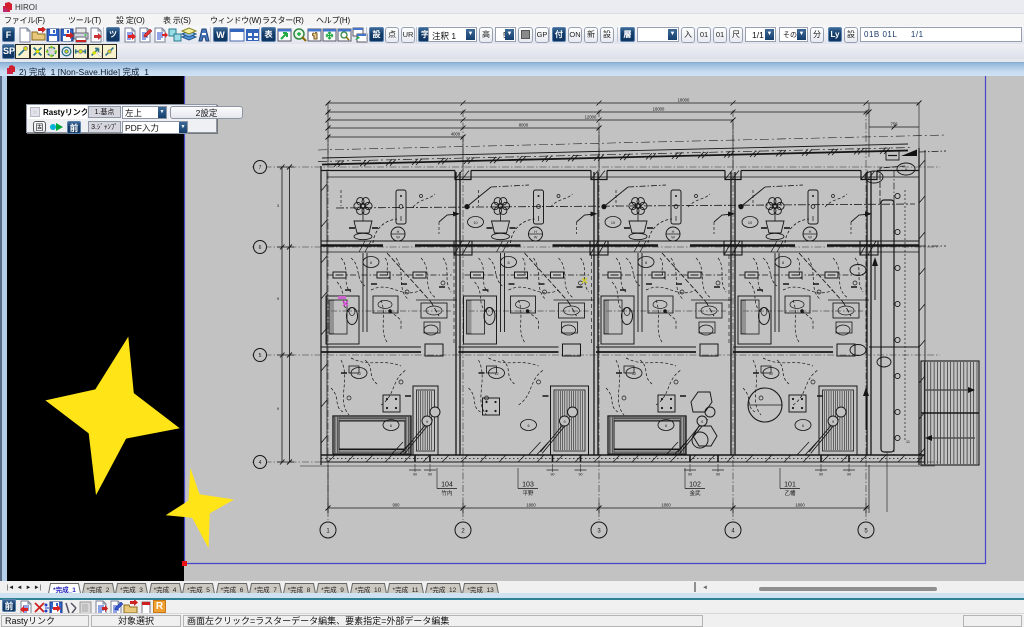 This screenshot has width=1024, height=627. I want to click on svg-text: 102, so click(695, 485).